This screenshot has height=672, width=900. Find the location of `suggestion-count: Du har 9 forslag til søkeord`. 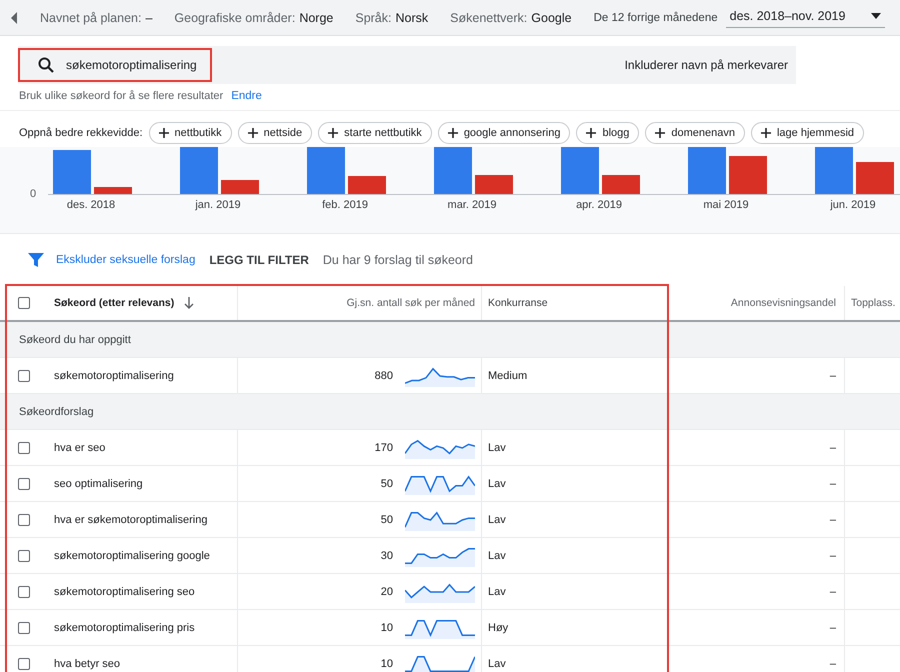

suggestion-count: Du har 9 forslag til søkeord is located at coordinates (397, 260).